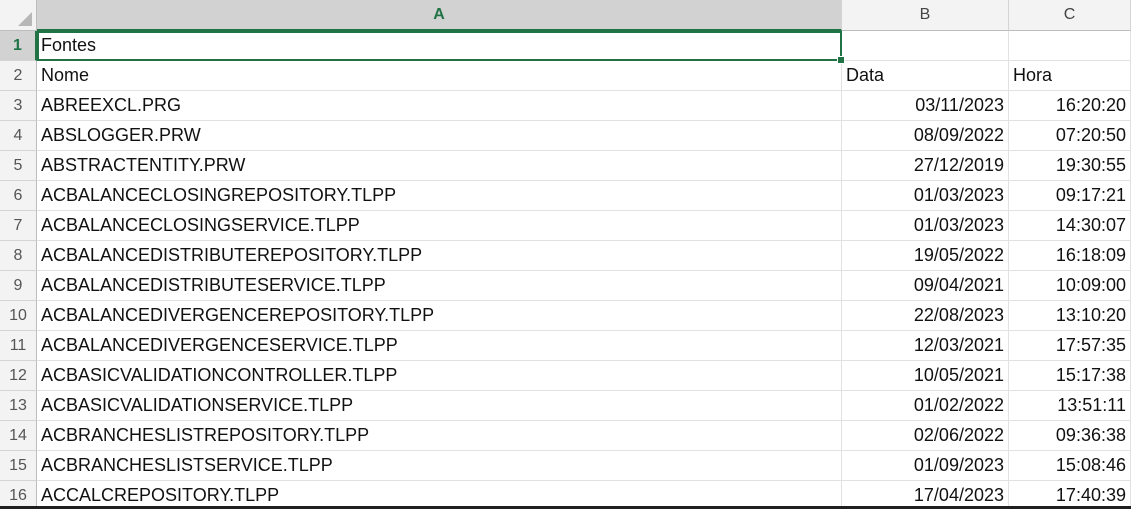  I want to click on cell-c11: 17:57:35, so click(1070, 346).